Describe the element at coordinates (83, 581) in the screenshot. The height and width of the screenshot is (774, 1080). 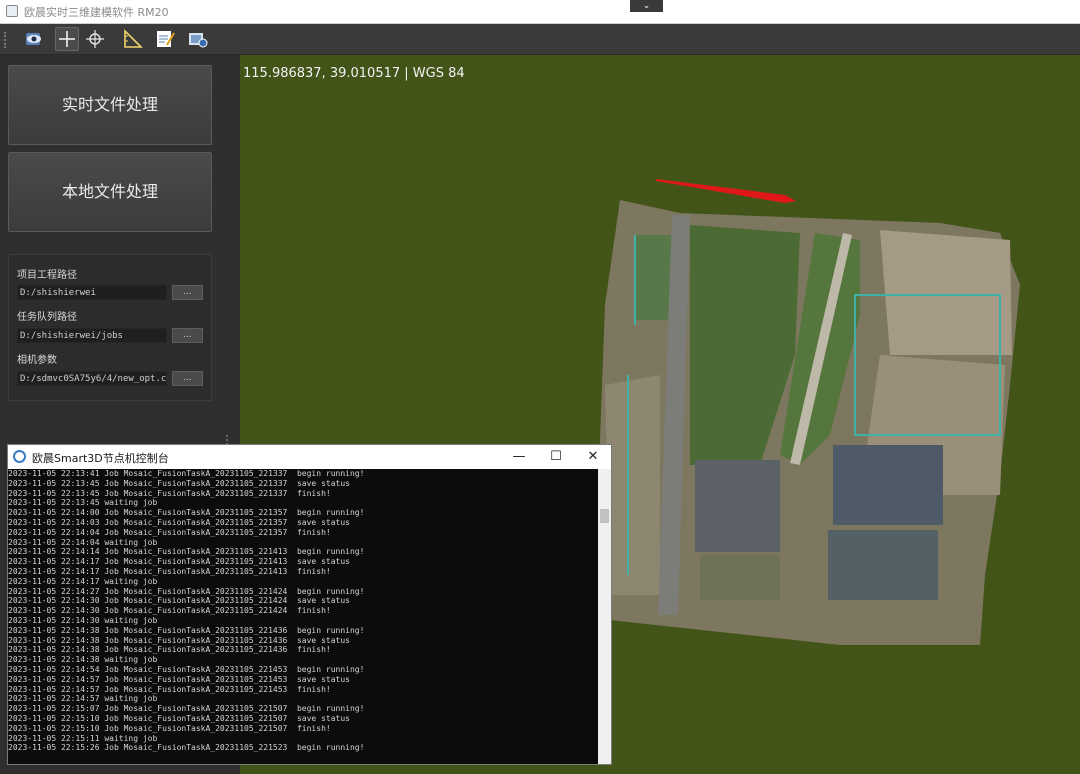
I see `console-line: 2023-11-05 22:14:17 waiting job` at that location.